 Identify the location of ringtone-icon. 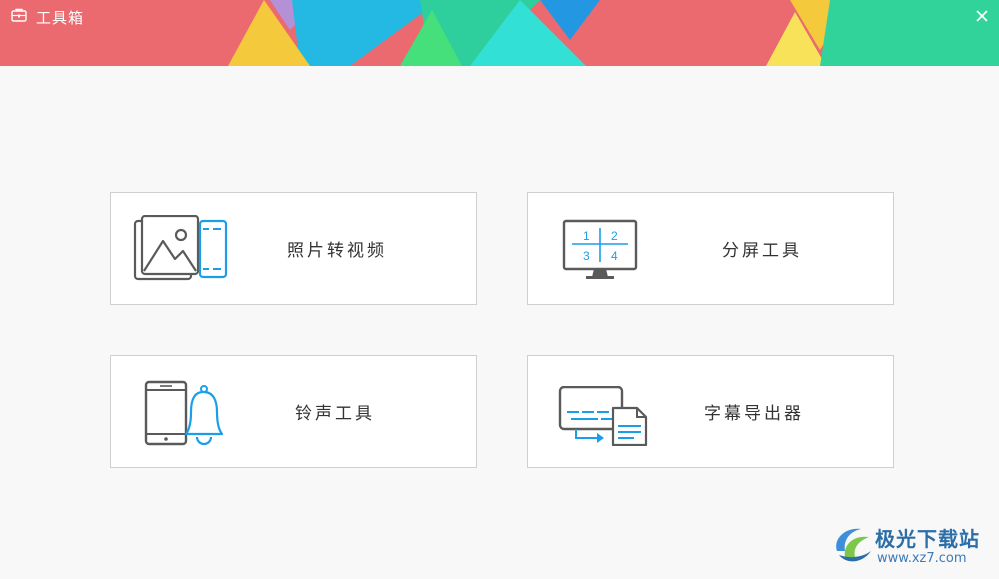
(186, 415).